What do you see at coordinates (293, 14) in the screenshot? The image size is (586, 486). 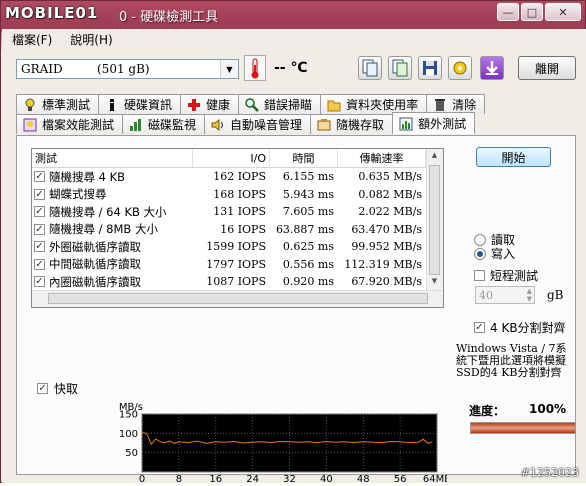 I see `title-bar: MOBILE01 0 - 硬碟檢測工具 — □ ✕` at bounding box center [293, 14].